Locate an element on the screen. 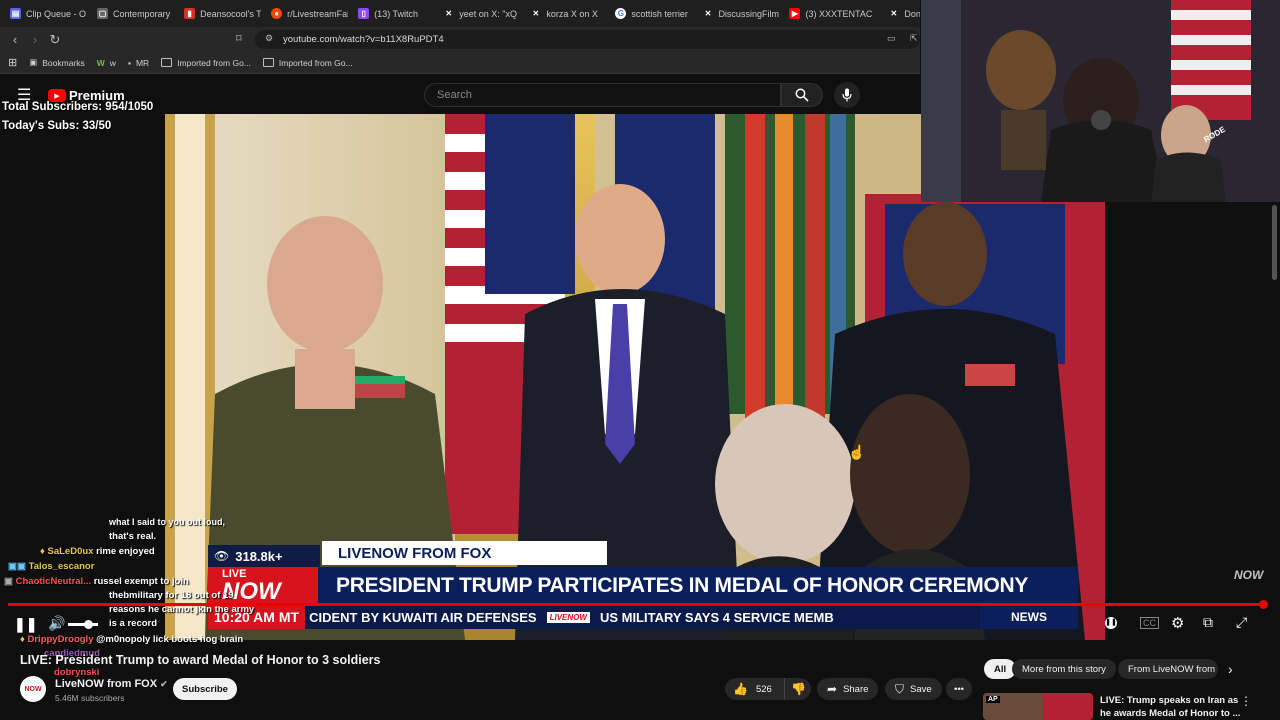 This screenshot has width=1280, height=720. search-input: Search is located at coordinates (602, 95).